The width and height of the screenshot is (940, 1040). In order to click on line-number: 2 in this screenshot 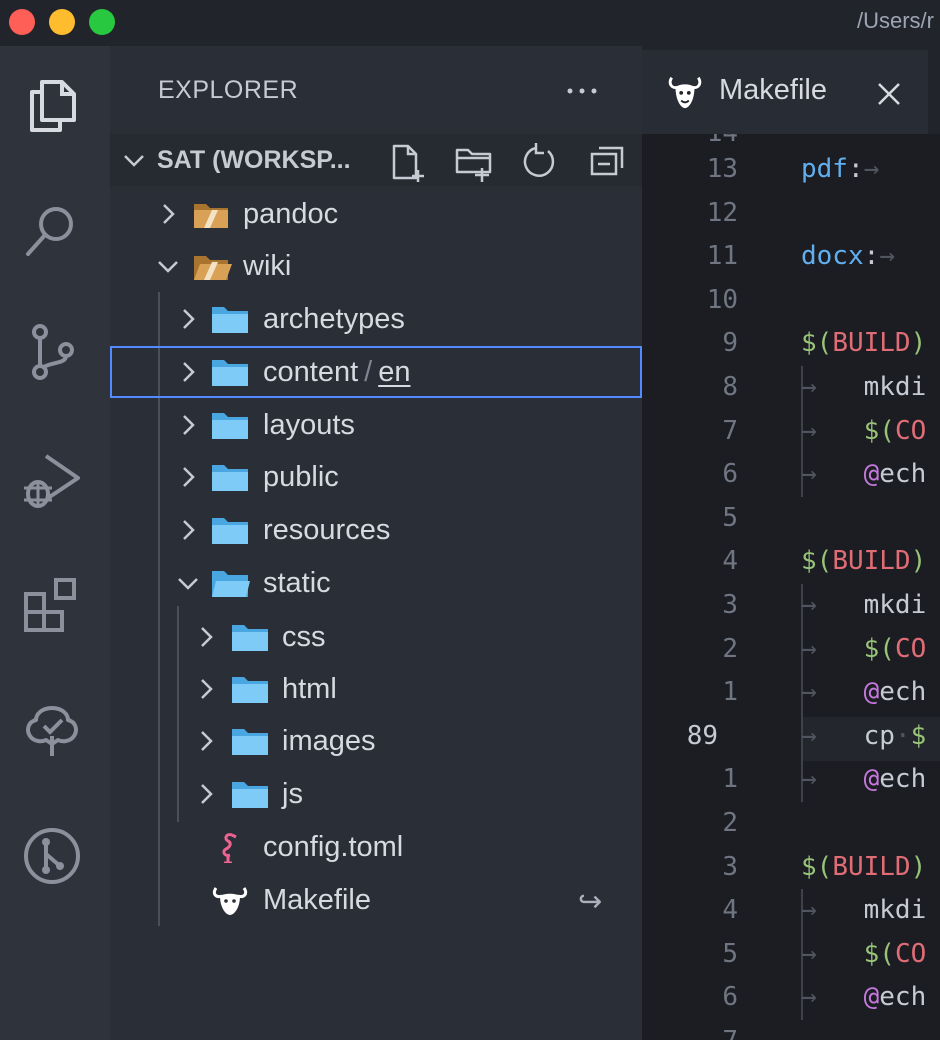, I will do `click(730, 823)`.